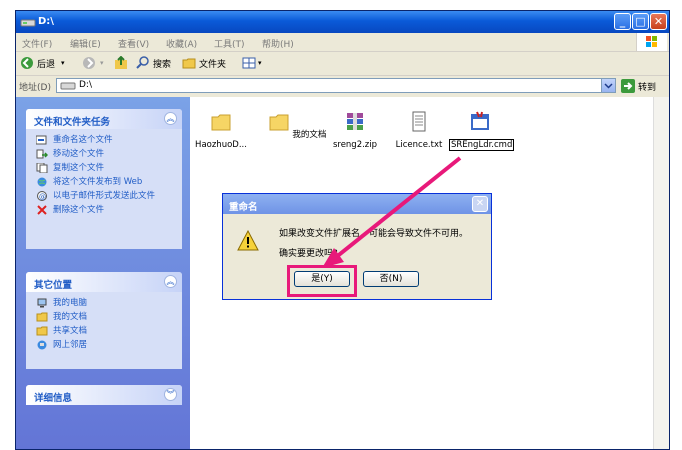  Describe the element at coordinates (170, 394) in the screenshot. I see `expand-icon: ︾` at that location.